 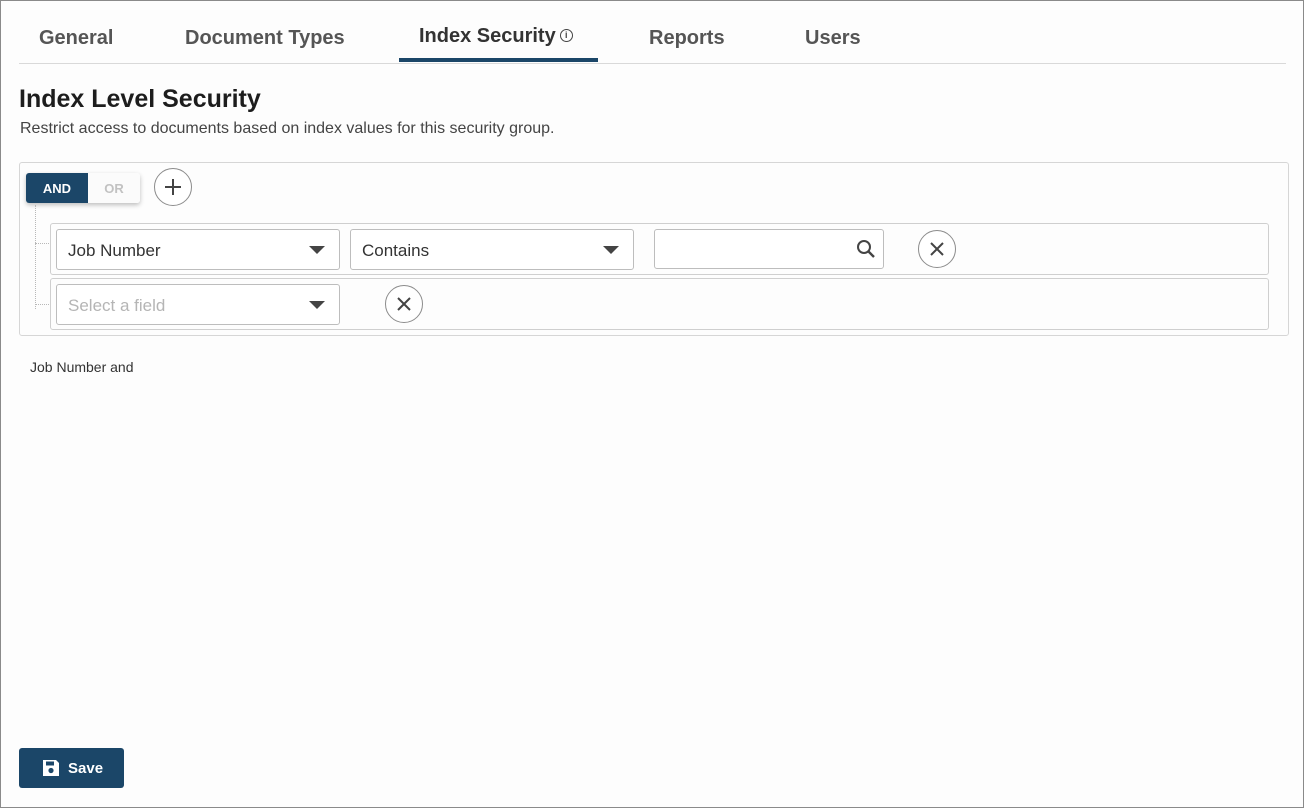 I want to click on tree-connector, so click(x=35, y=257).